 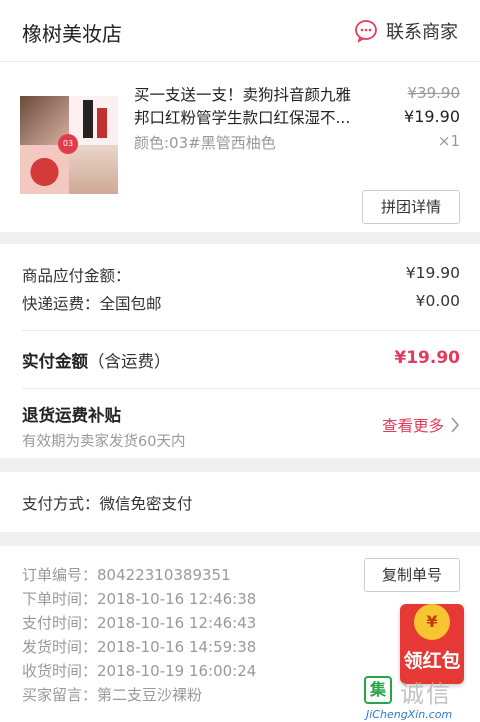 I want to click on goods-amount-row: 商品应付金额： ¥19.90, so click(x=241, y=275).